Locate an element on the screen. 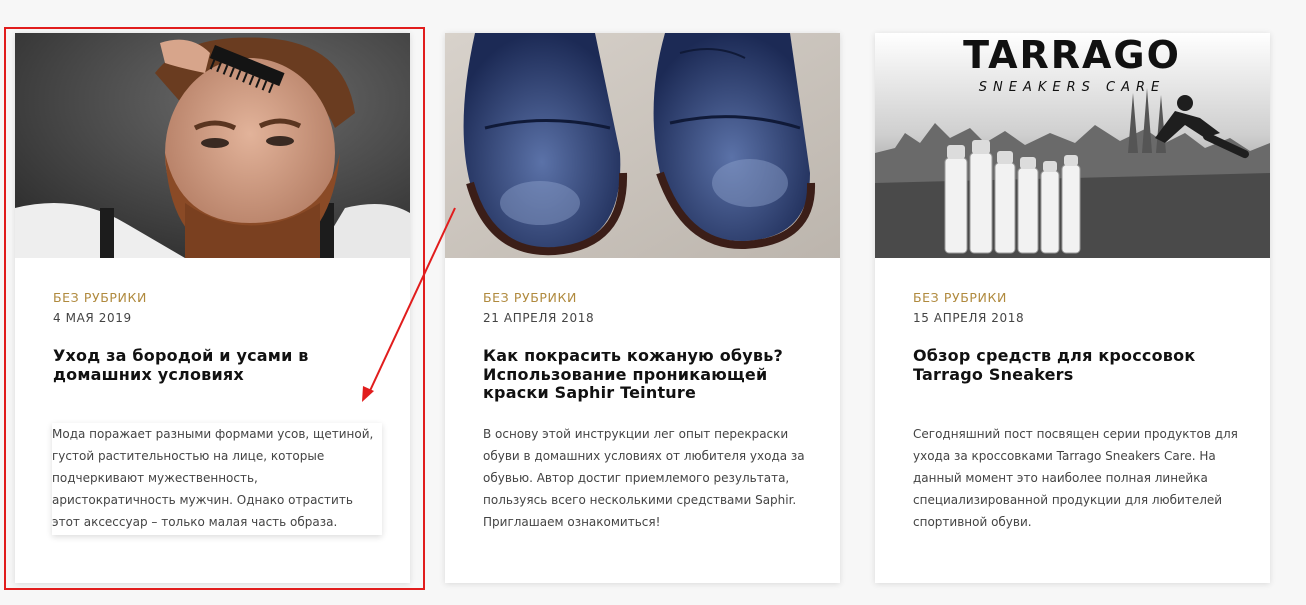  beard-man-photo is located at coordinates (212, 145).